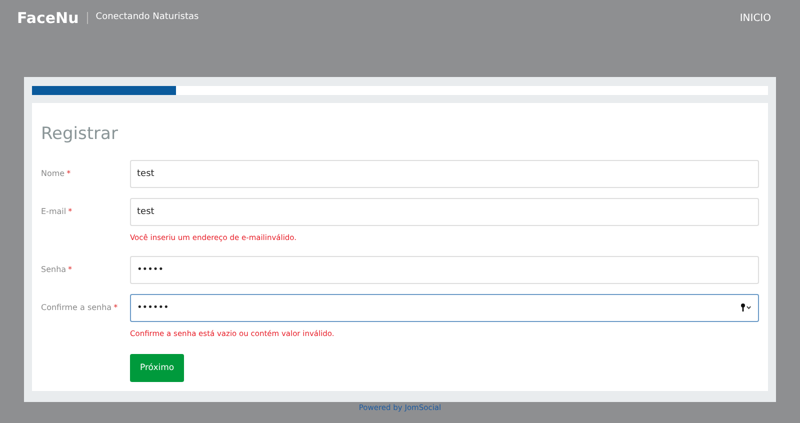 The width and height of the screenshot is (800, 423). What do you see at coordinates (53, 270) in the screenshot?
I see `field-label: Senha` at bounding box center [53, 270].